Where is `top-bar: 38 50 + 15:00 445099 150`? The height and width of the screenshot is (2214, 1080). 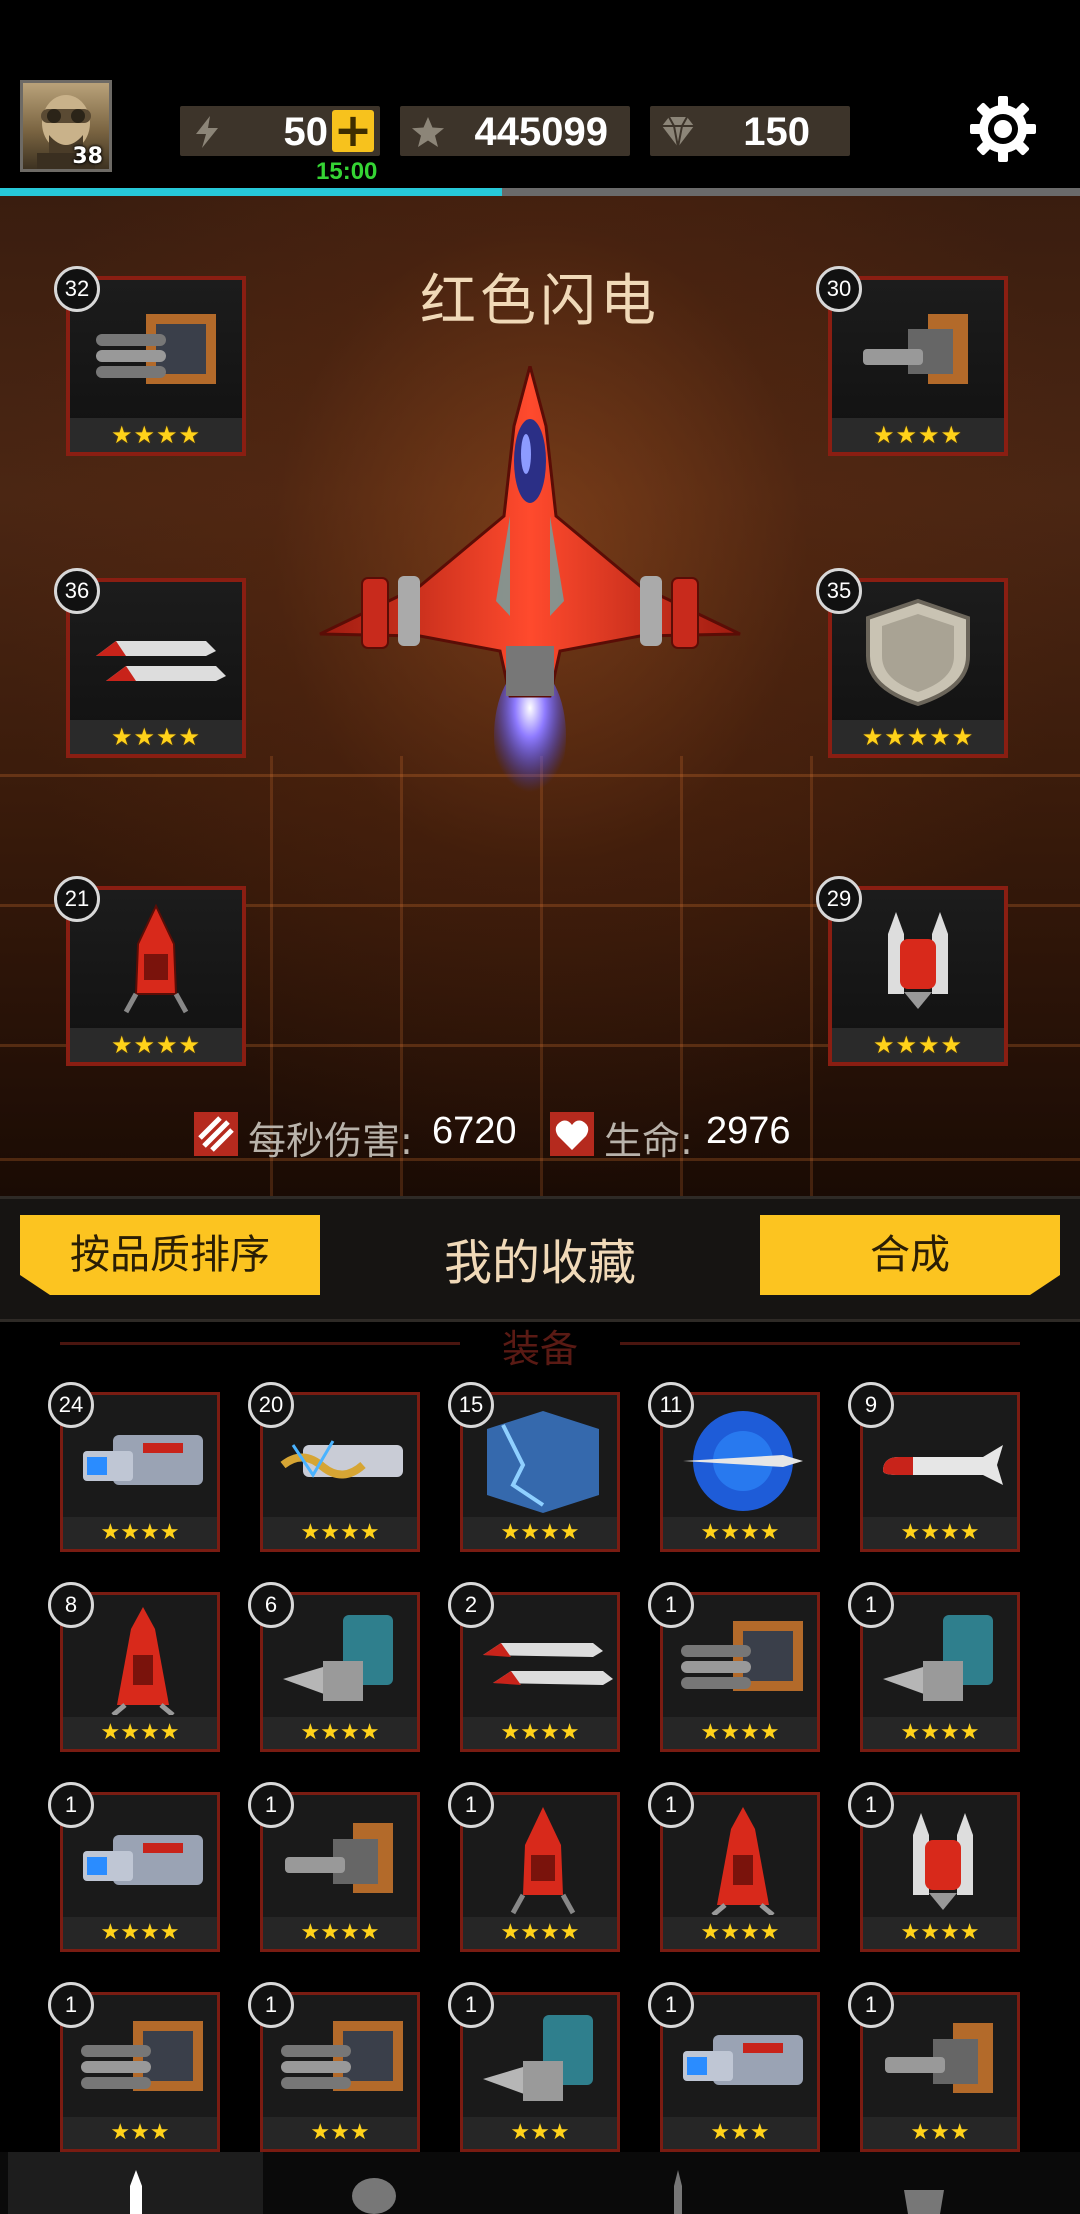
top-bar: 38 50 + 15:00 445099 150 is located at coordinates (540, 95).